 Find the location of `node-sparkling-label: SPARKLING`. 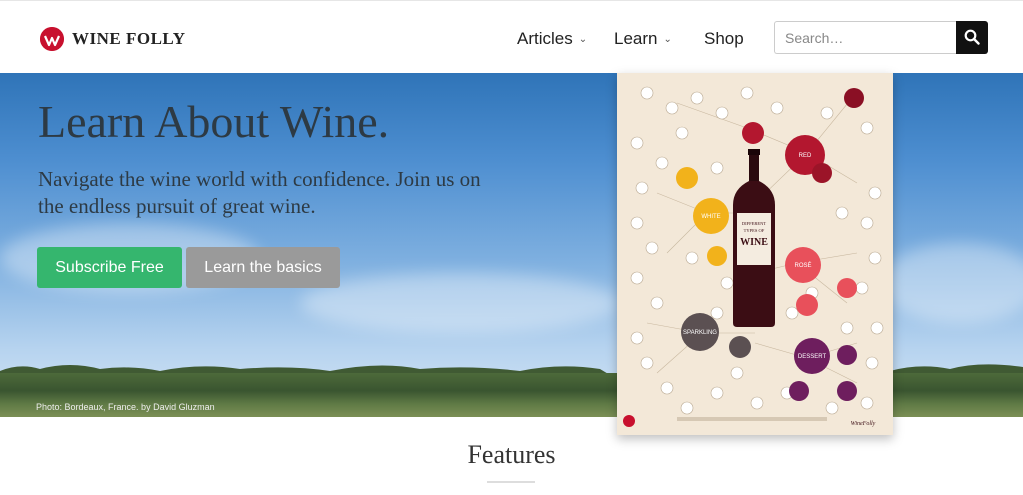

node-sparkling-label: SPARKLING is located at coordinates (700, 333).